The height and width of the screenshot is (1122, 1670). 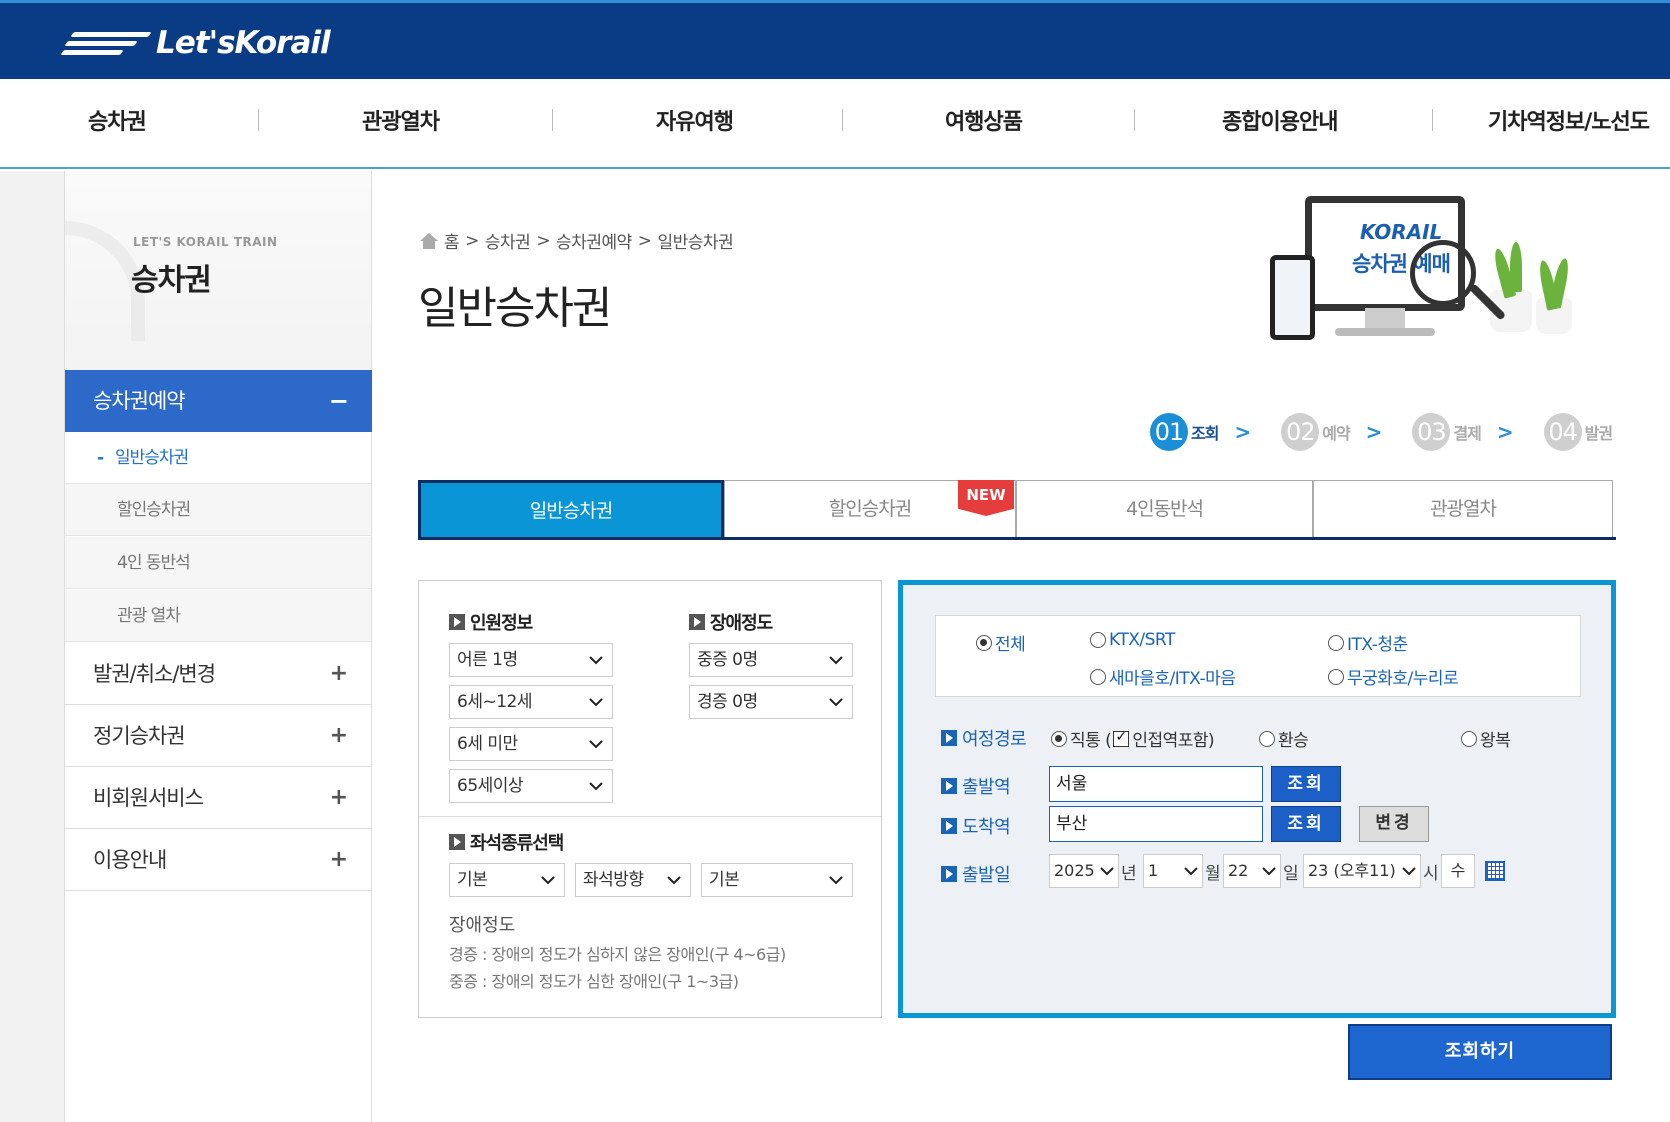 What do you see at coordinates (218, 563) in the screenshot?
I see `side-sub-4person-seat: 4인 동반석` at bounding box center [218, 563].